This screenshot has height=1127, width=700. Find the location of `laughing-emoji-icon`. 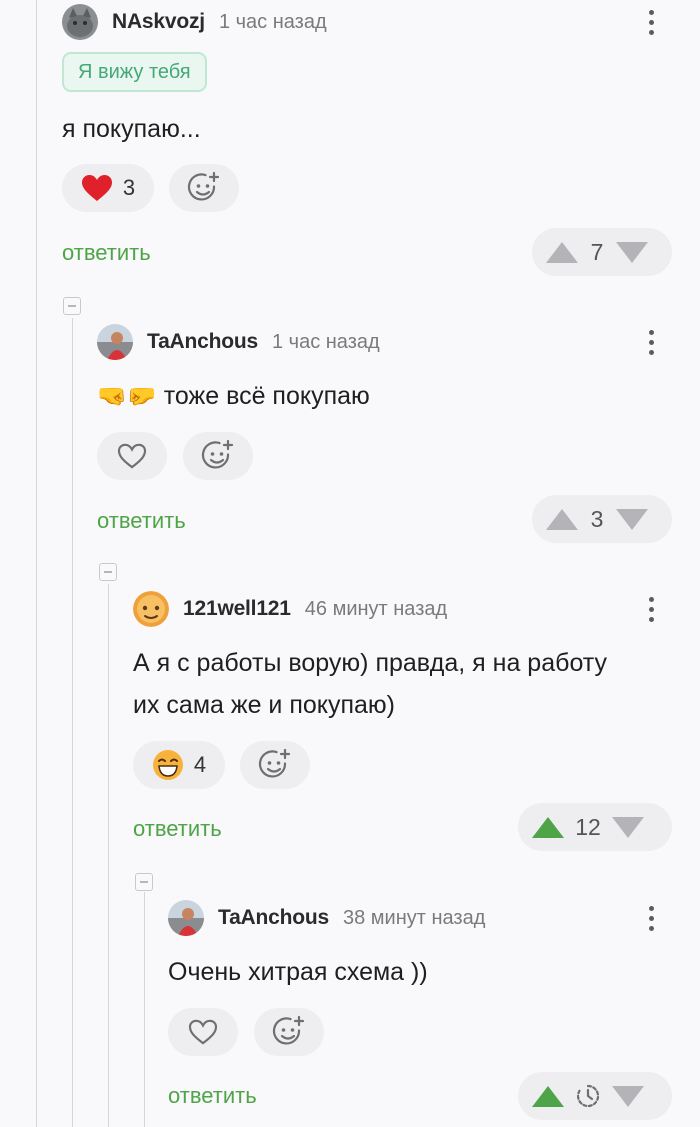

laughing-emoji-icon is located at coordinates (167, 765).